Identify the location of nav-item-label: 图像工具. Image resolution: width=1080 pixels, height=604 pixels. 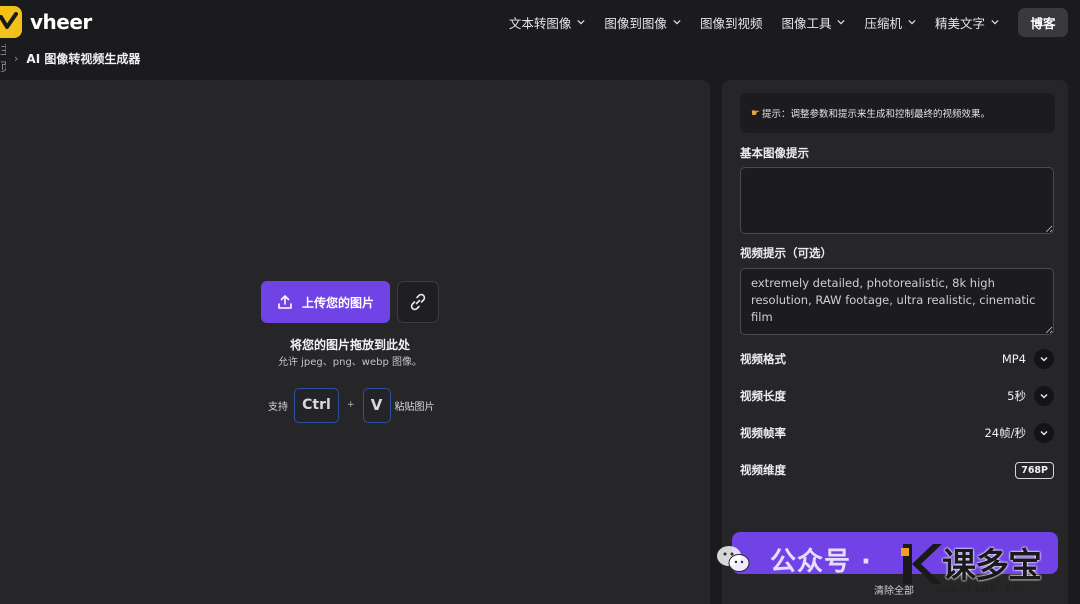
(806, 23).